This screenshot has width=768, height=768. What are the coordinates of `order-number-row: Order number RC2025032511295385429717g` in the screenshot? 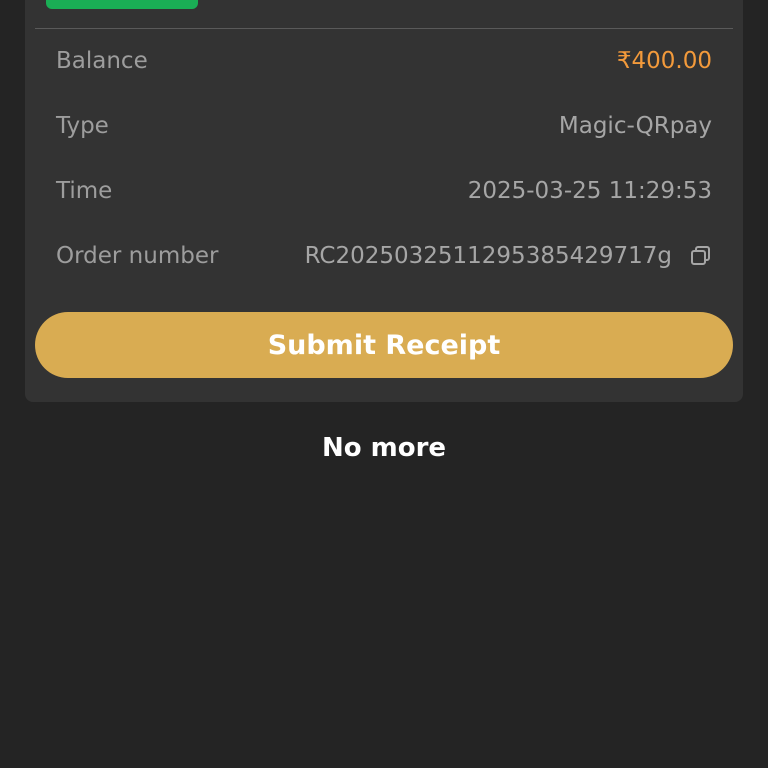 It's located at (384, 256).